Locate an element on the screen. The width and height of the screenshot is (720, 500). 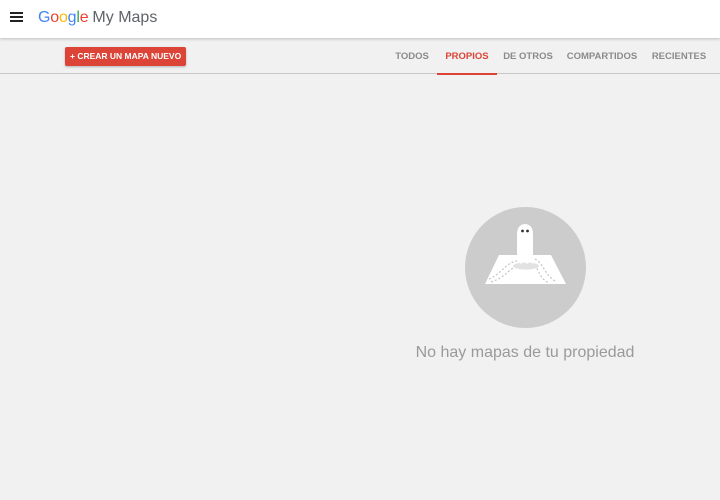
tab-de-otros: DE OTROS is located at coordinates (528, 56).